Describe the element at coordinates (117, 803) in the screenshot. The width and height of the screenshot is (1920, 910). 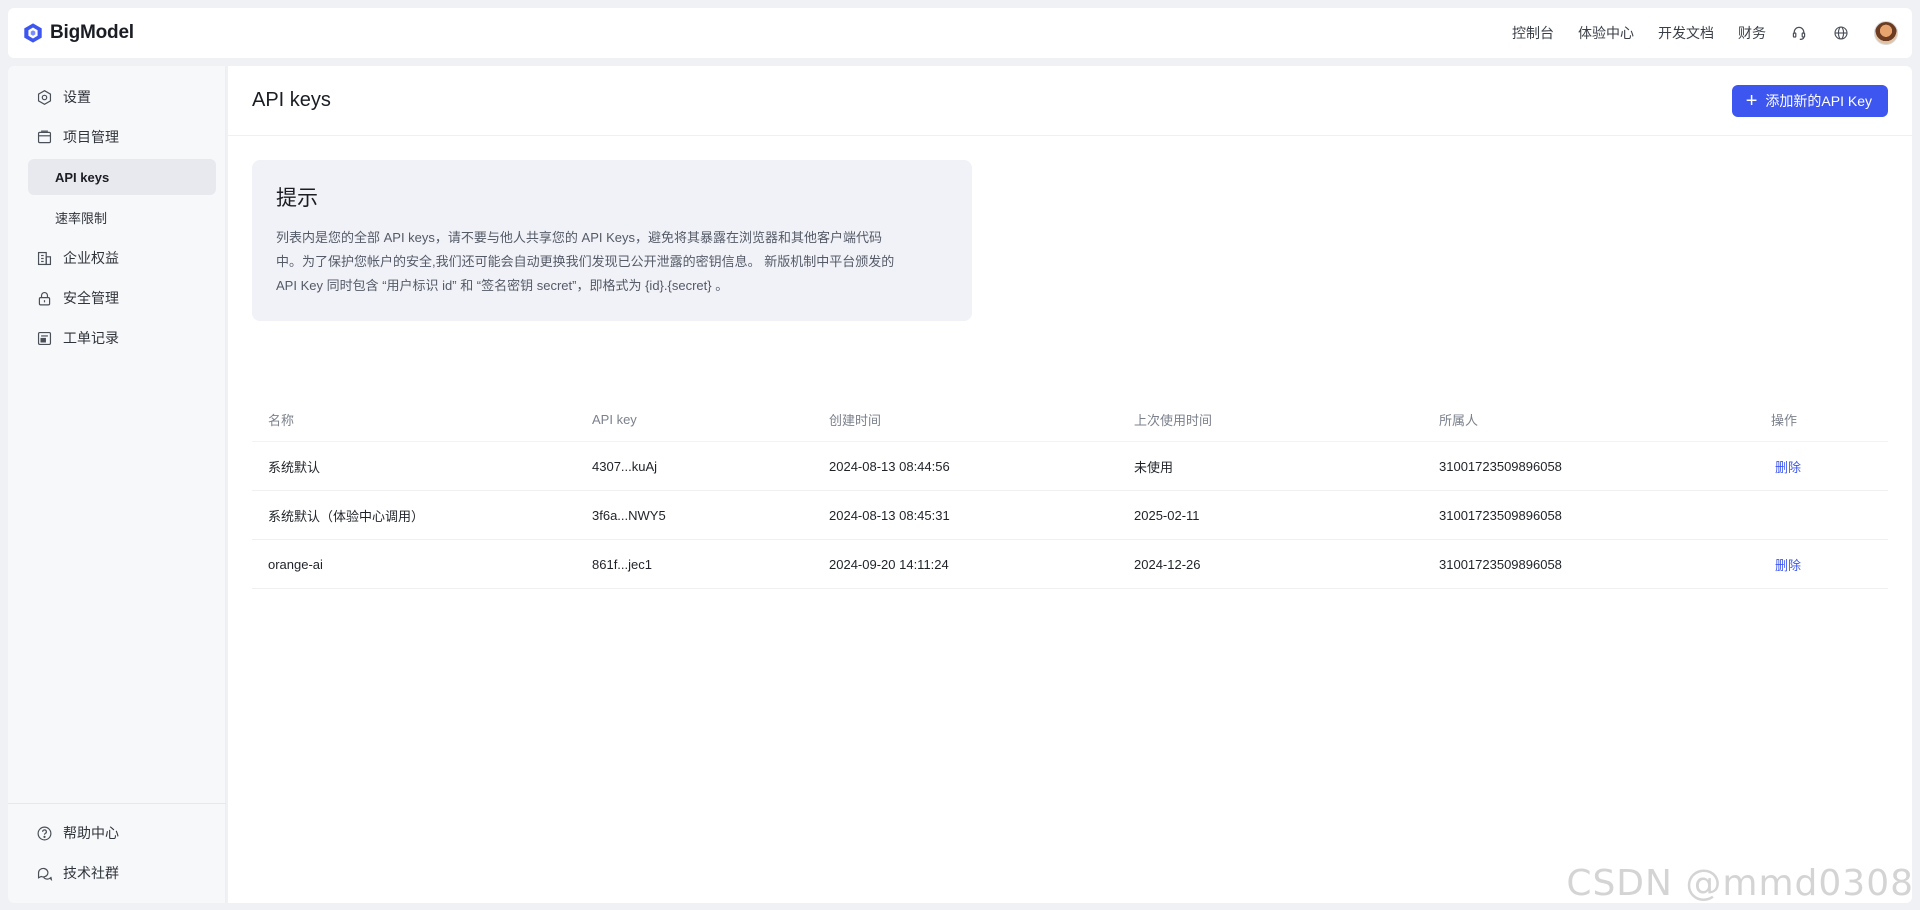
I see `sidebar-divider` at that location.